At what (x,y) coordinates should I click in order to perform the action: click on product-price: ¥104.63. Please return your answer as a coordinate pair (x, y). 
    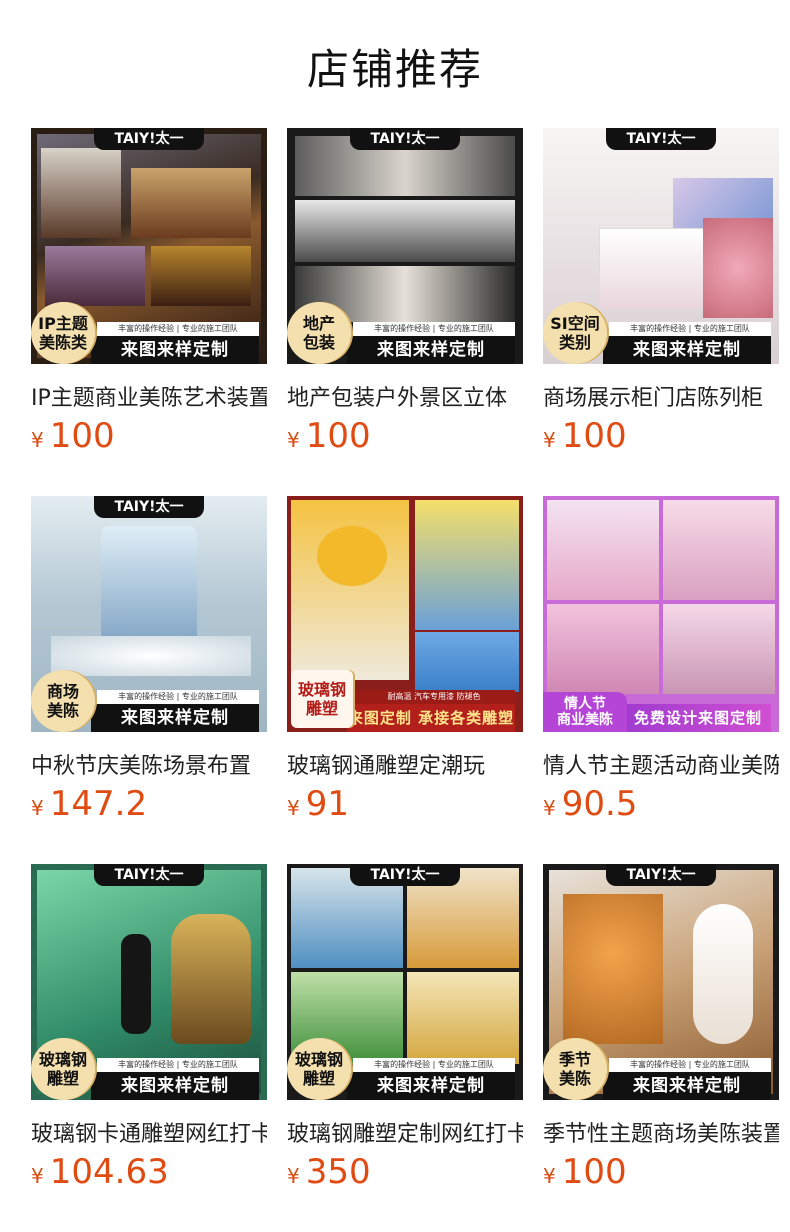
    Looking at the image, I should click on (100, 1172).